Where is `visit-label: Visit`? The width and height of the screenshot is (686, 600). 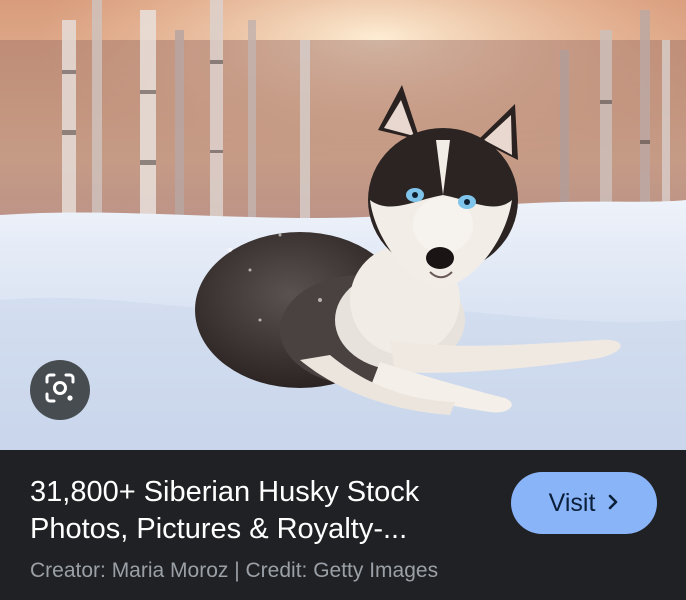 visit-label: Visit is located at coordinates (572, 502).